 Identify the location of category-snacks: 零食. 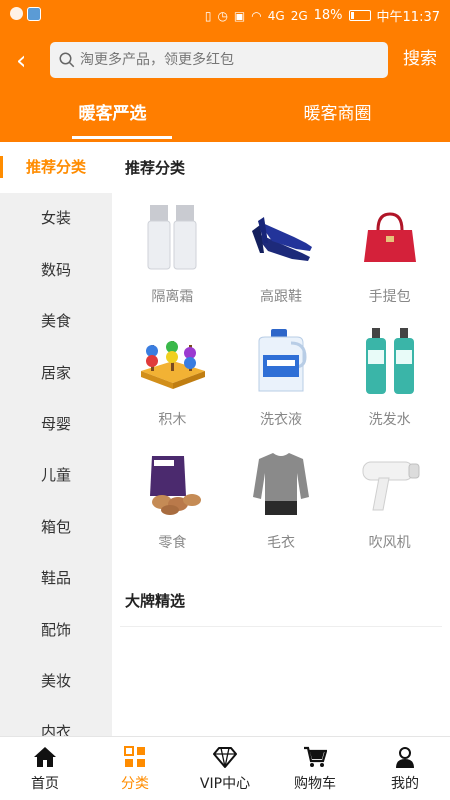
(172, 498).